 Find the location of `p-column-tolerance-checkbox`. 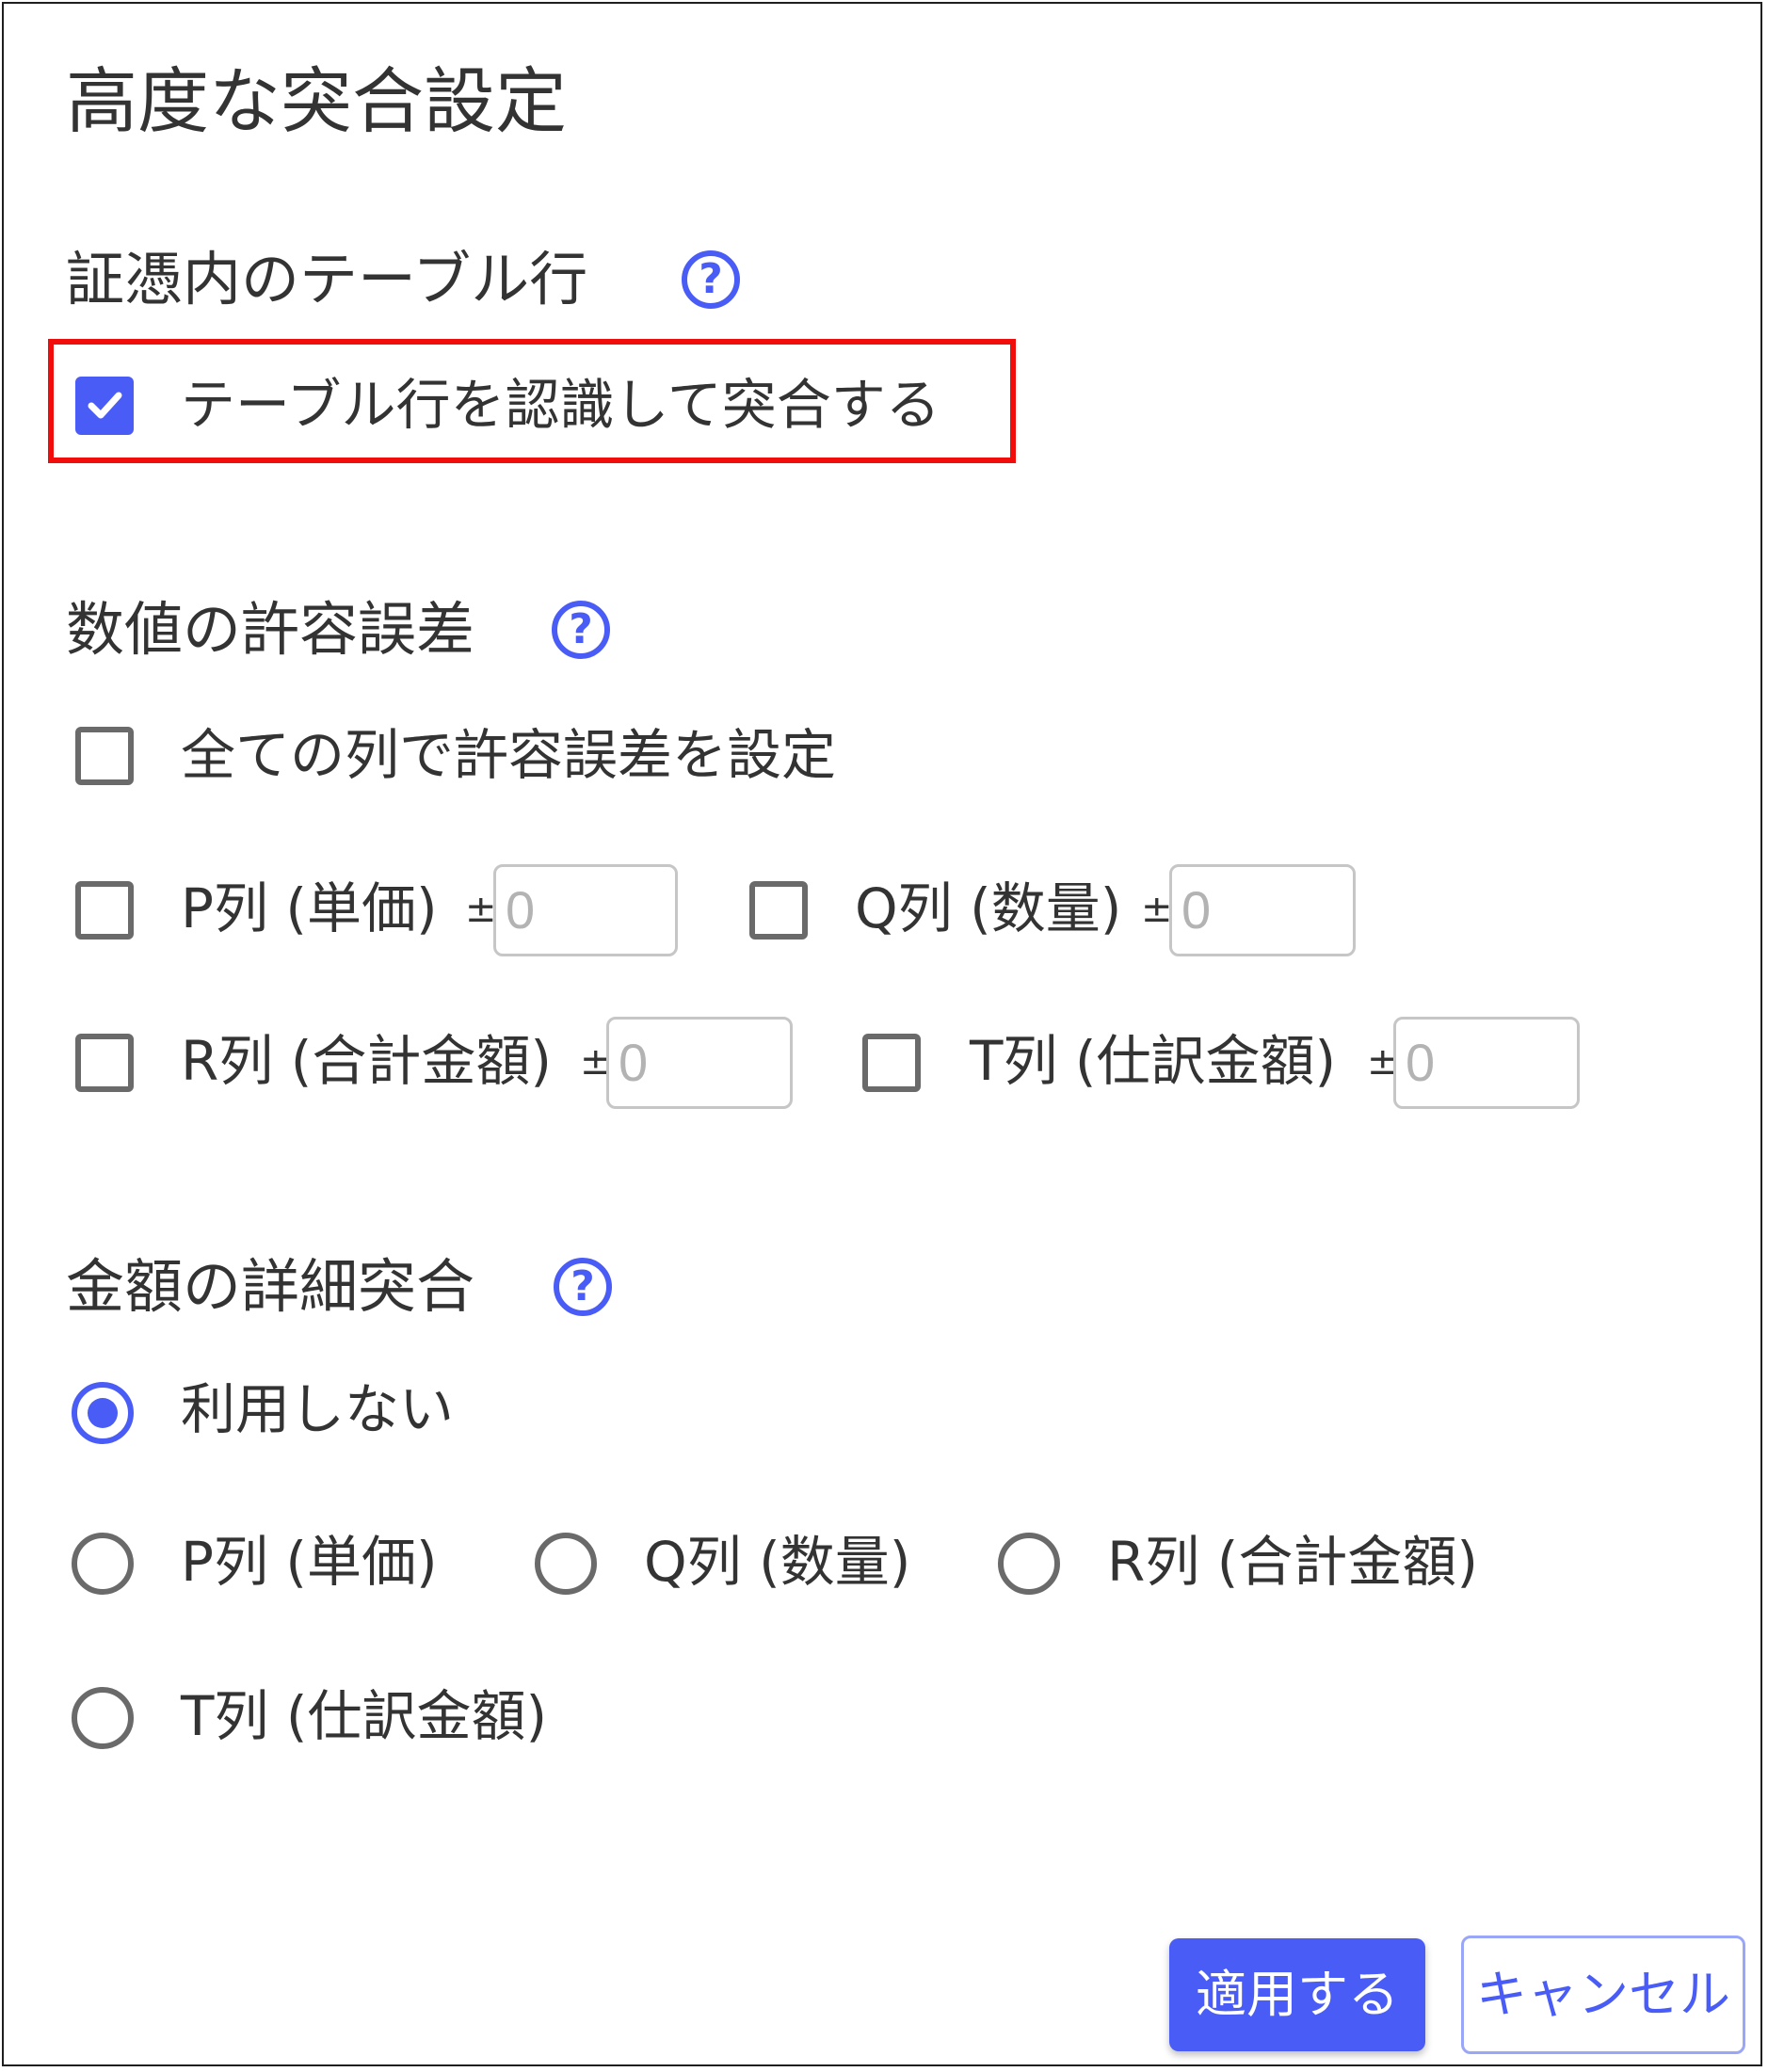

p-column-tolerance-checkbox is located at coordinates (104, 910).